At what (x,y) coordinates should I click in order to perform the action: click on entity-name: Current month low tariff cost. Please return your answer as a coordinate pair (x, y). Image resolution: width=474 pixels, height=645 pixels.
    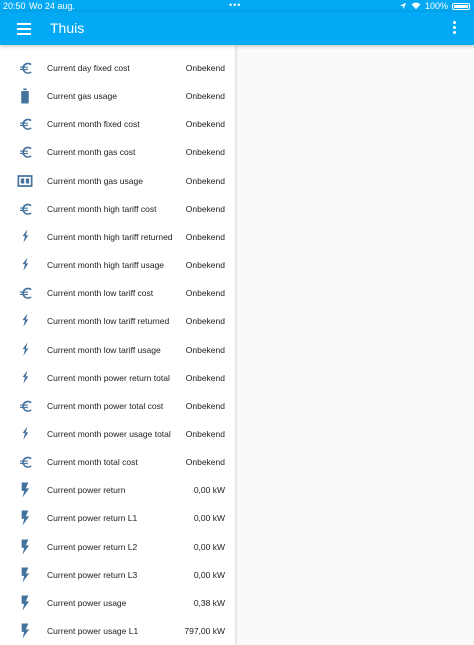
    Looking at the image, I should click on (100, 293).